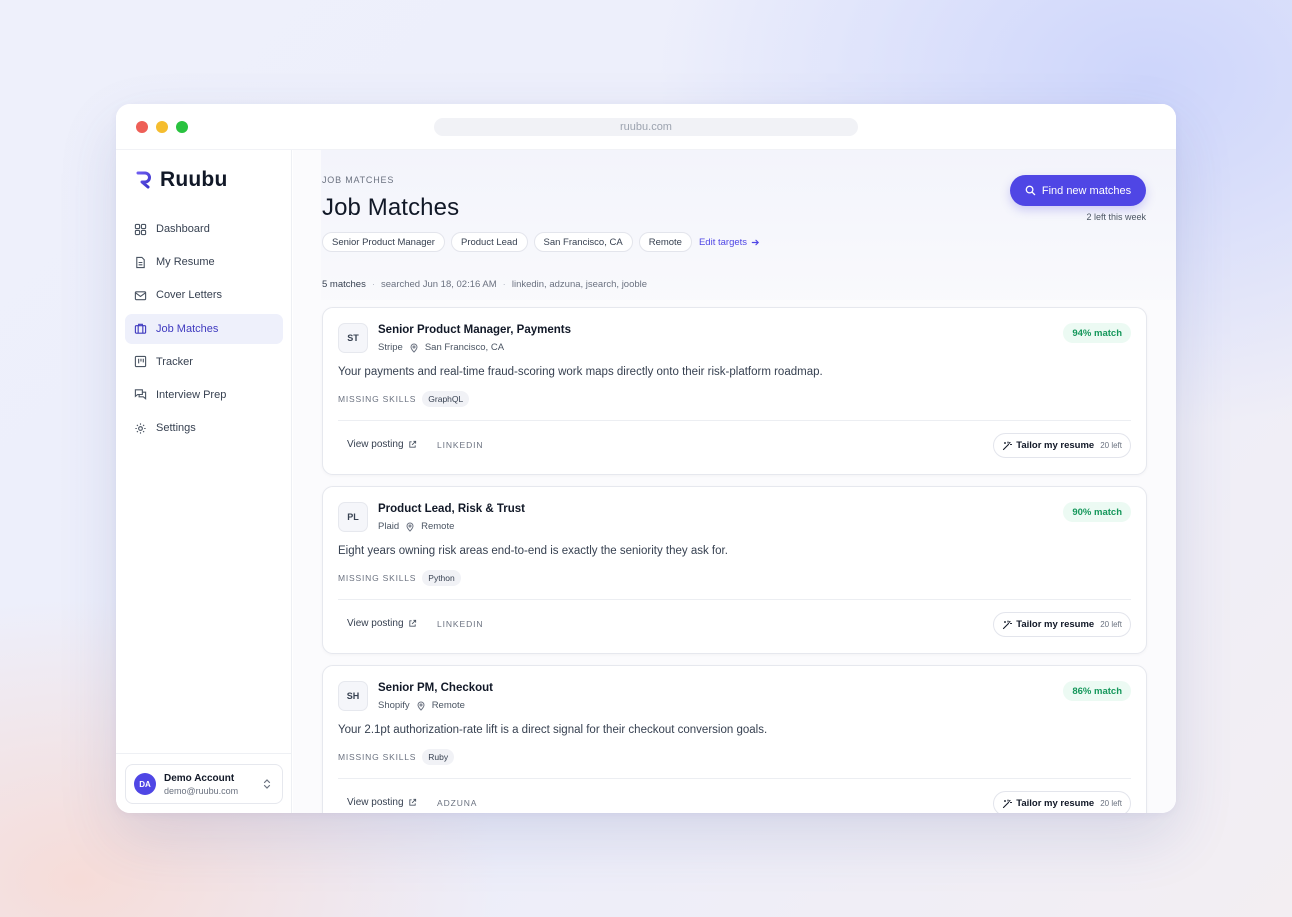  What do you see at coordinates (140, 229) in the screenshot?
I see `grid-icon` at bounding box center [140, 229].